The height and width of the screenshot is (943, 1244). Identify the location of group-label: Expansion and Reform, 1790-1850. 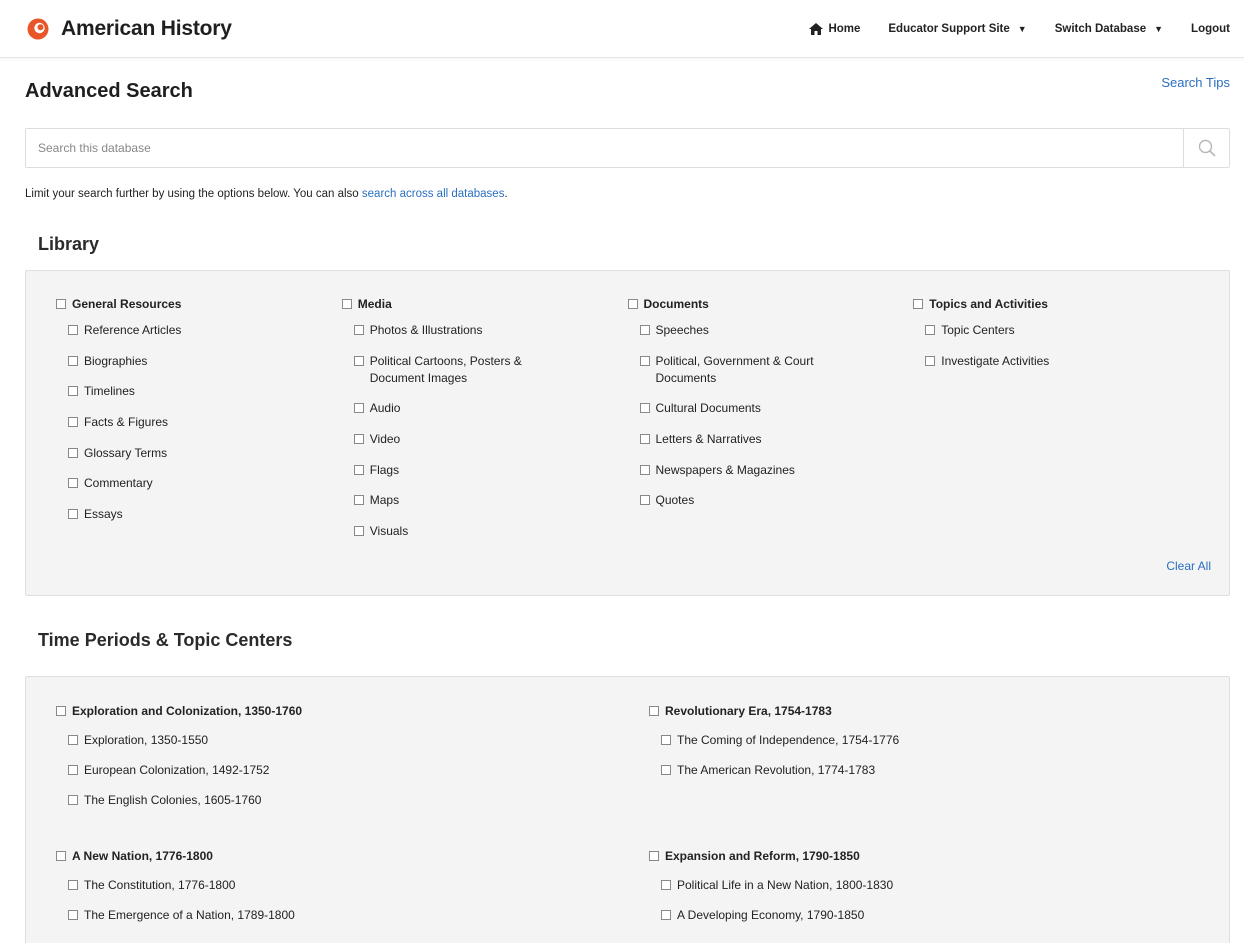
(762, 855).